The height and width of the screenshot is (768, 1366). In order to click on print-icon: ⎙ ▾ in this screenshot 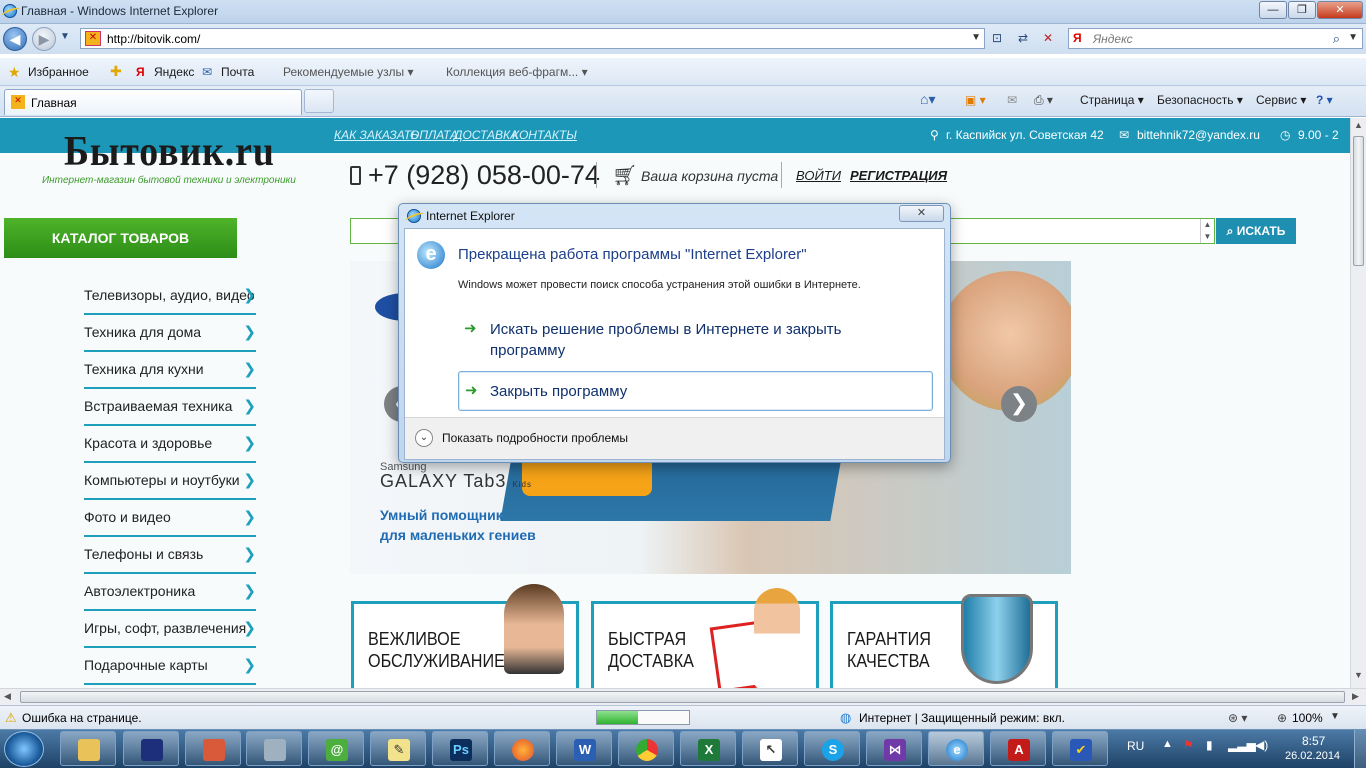, I will do `click(1043, 100)`.